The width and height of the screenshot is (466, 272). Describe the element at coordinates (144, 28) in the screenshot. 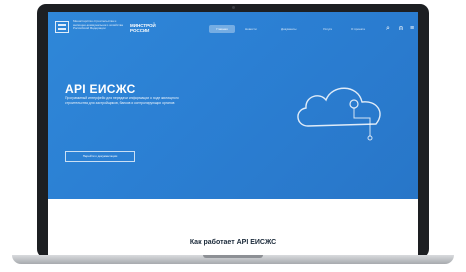

I see `brand-name: МИНСТРОЙ РОССИИ` at that location.